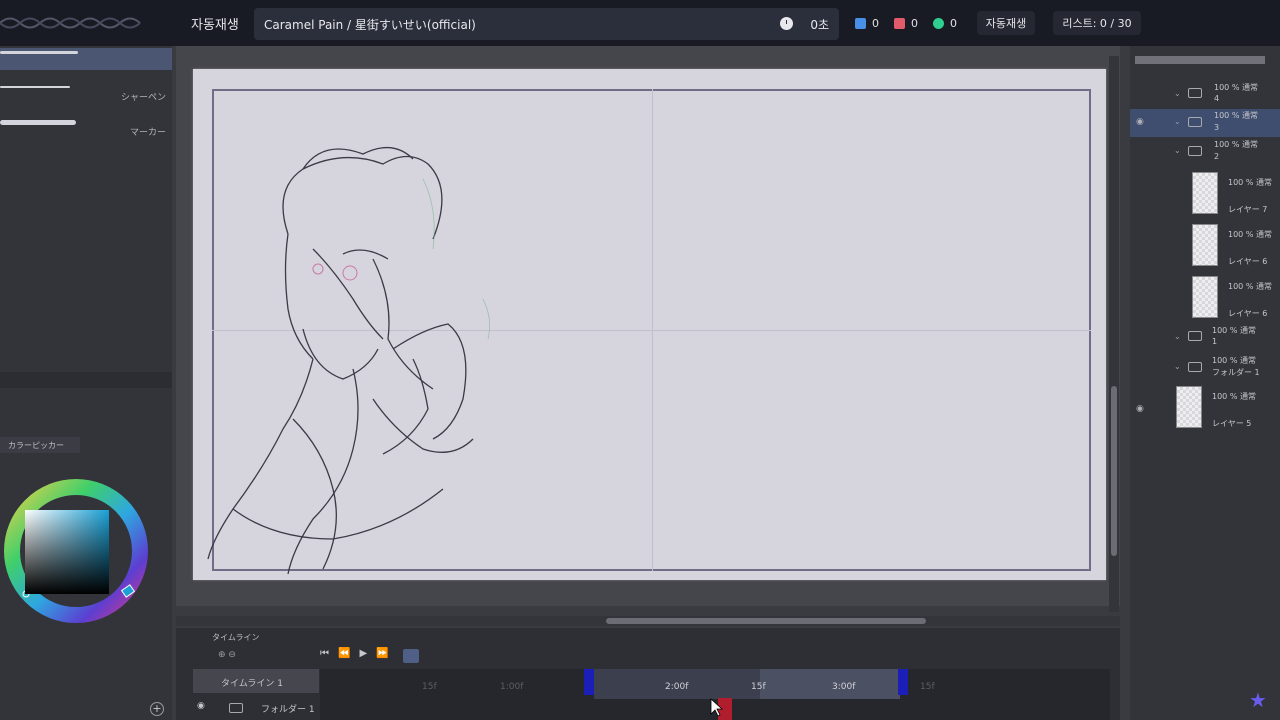  I want to click on brush-label: シャーペン, so click(143, 98).